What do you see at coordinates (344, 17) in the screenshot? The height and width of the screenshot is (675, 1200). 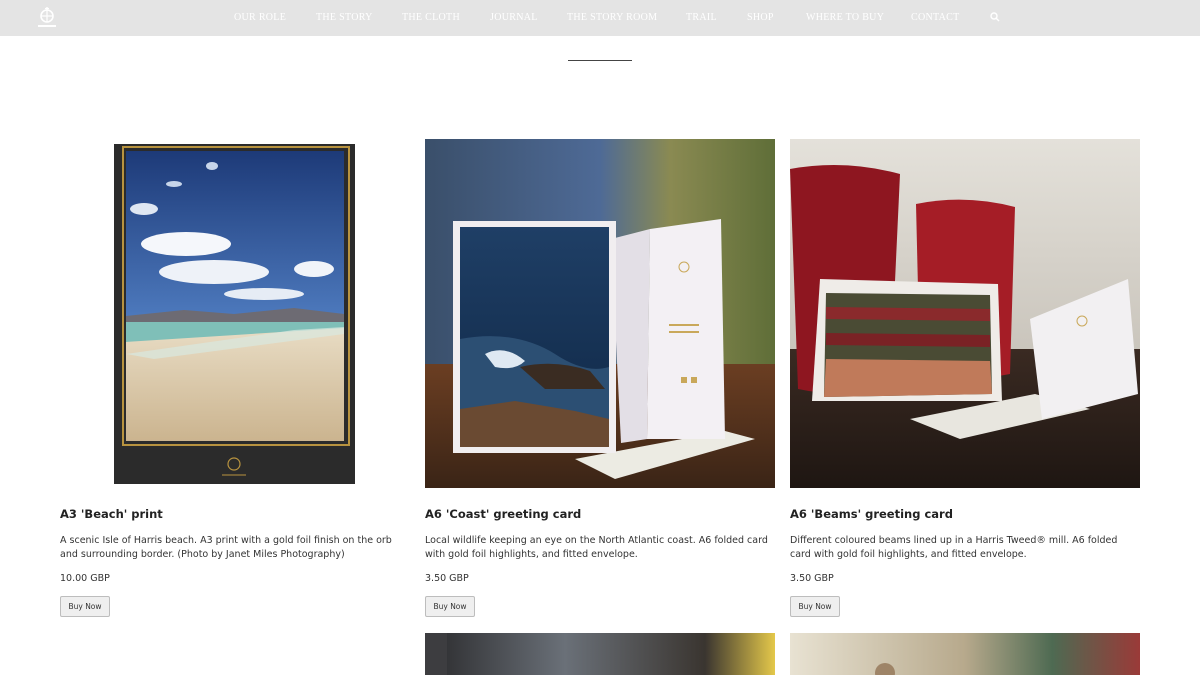 I see `nav-item-the-story: THE STORY` at bounding box center [344, 17].